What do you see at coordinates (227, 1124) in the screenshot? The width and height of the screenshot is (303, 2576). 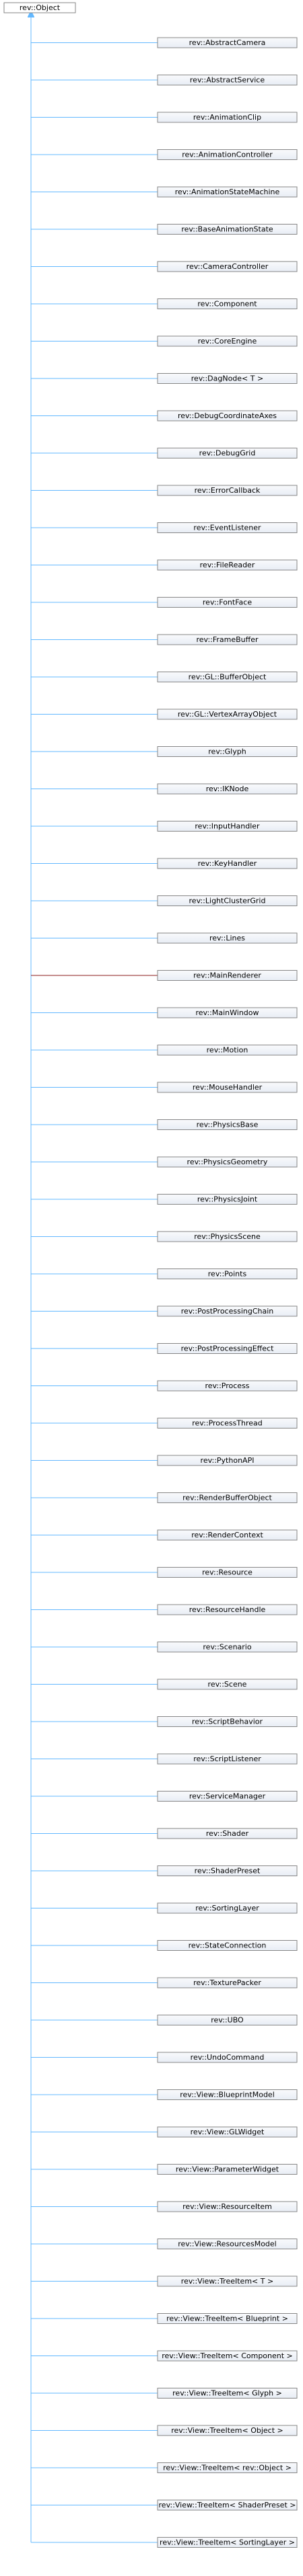 I see `class-node: rev::PhysicsBase` at bounding box center [227, 1124].